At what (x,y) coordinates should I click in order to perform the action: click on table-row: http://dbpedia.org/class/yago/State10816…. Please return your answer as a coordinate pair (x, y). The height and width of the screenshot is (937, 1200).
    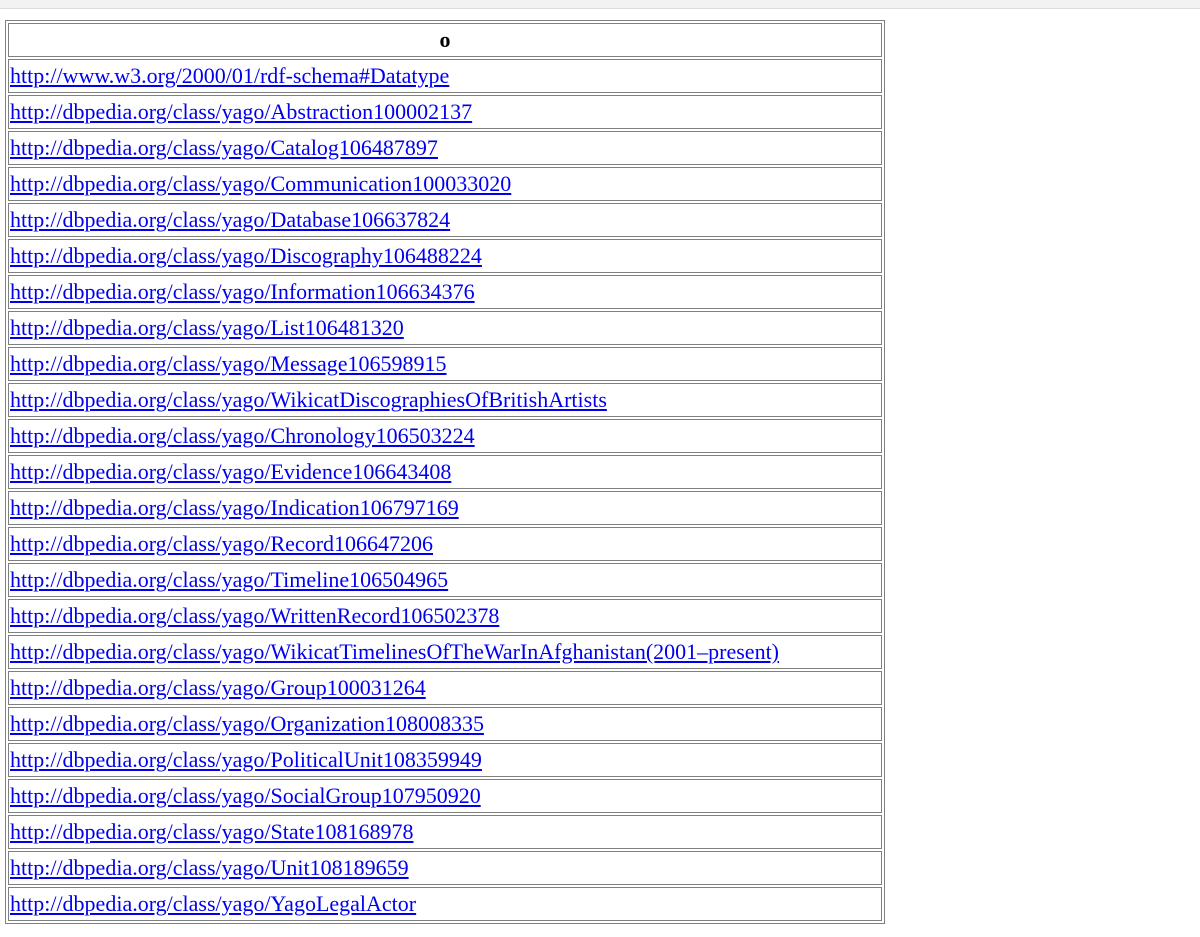
    Looking at the image, I should click on (445, 832).